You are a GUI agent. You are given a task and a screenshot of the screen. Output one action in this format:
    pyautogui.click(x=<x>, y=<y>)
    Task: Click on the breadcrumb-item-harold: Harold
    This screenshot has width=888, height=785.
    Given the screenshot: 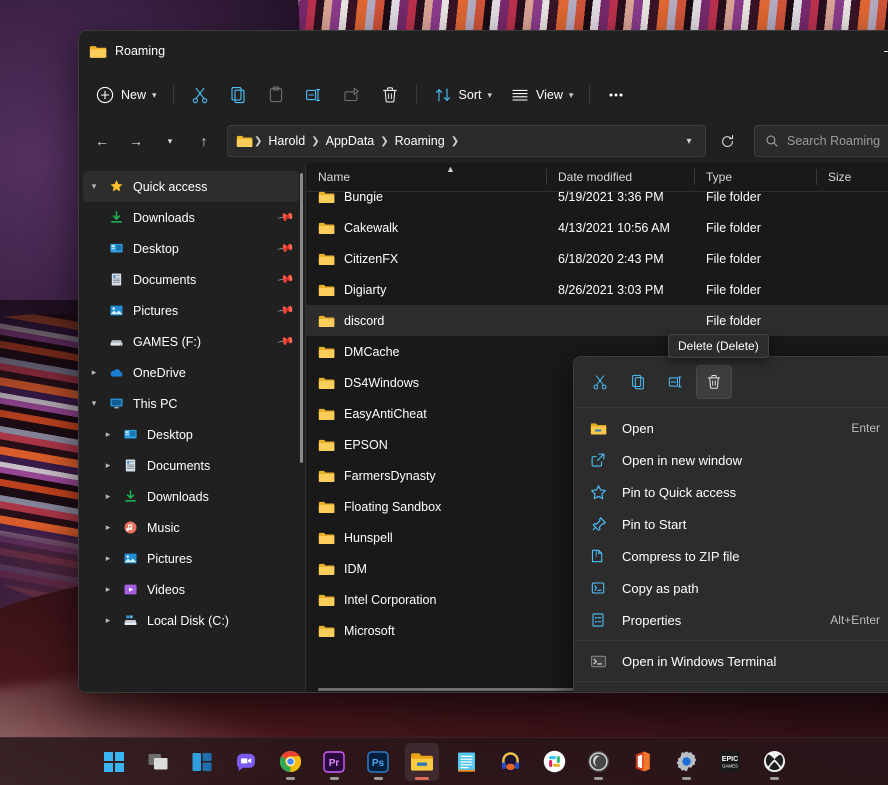 What is the action you would take?
    pyautogui.click(x=286, y=141)
    